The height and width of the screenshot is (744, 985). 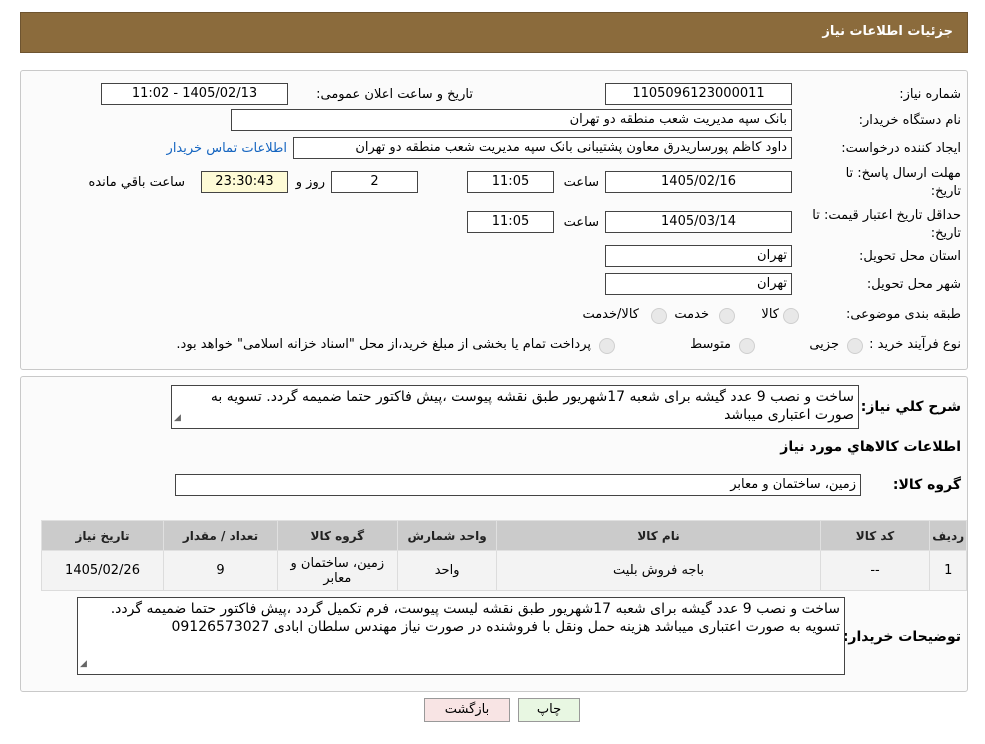 I want to click on days-label: روز و, so click(x=310, y=182).